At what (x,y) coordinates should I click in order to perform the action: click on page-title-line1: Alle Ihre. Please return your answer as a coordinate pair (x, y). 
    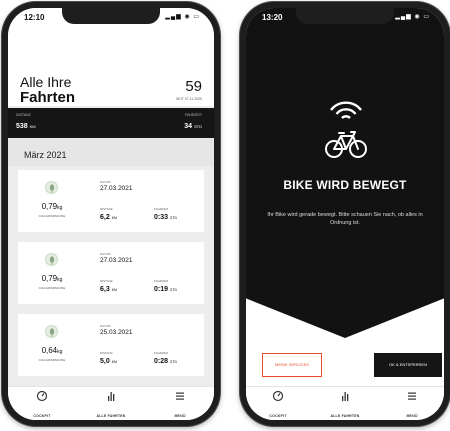
    Looking at the image, I should click on (46, 82).